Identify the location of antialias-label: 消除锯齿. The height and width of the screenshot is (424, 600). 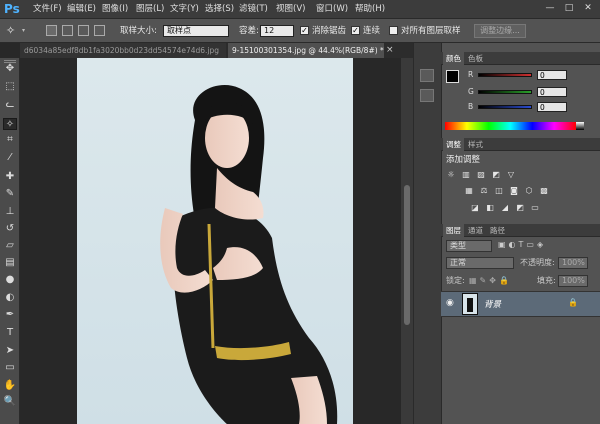
(329, 31).